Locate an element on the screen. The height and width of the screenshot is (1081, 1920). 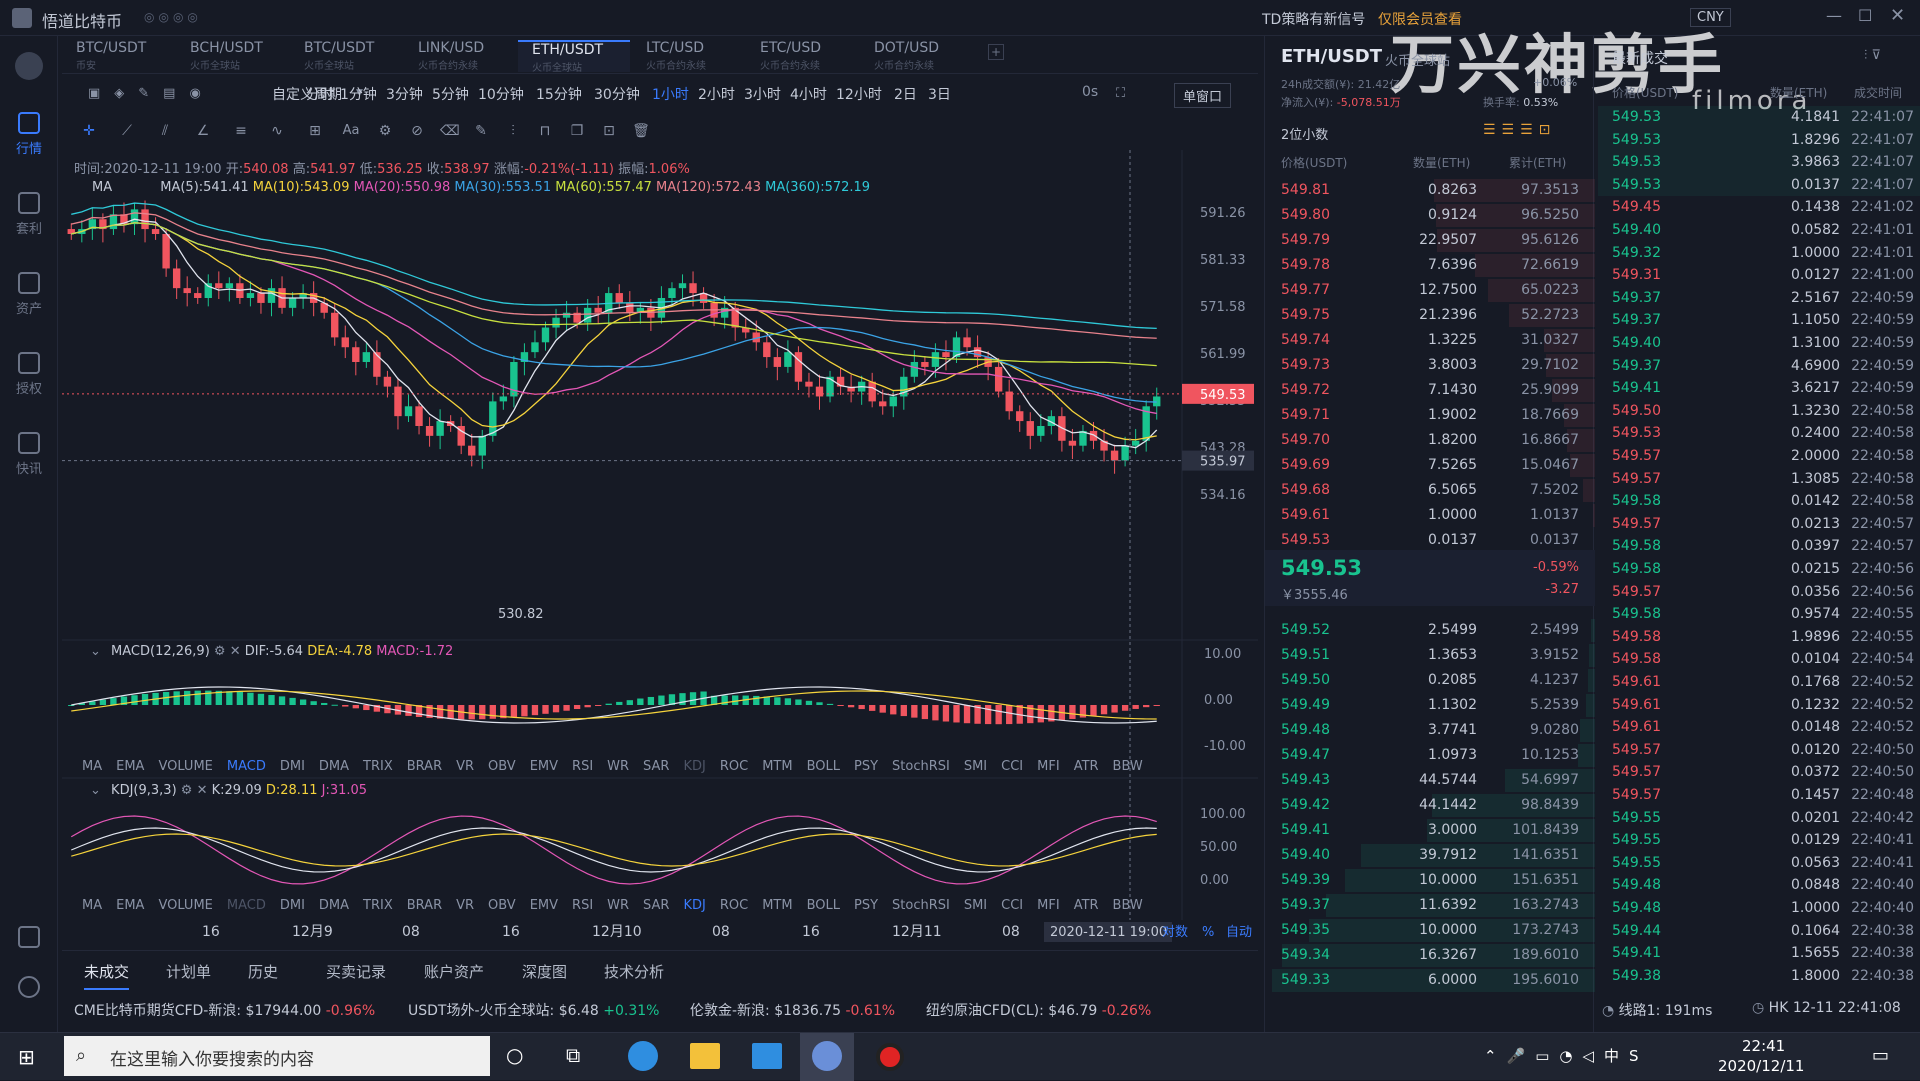
period-8: 2小时 is located at coordinates (716, 94).